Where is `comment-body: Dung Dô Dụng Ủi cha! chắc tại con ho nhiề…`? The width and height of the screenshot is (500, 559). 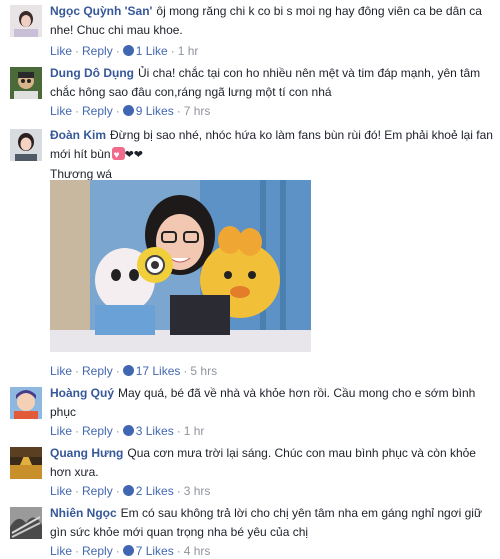
comment-body: Dung Dô Dụng Ủi cha! chắc tại con ho nhiề… is located at coordinates (272, 83).